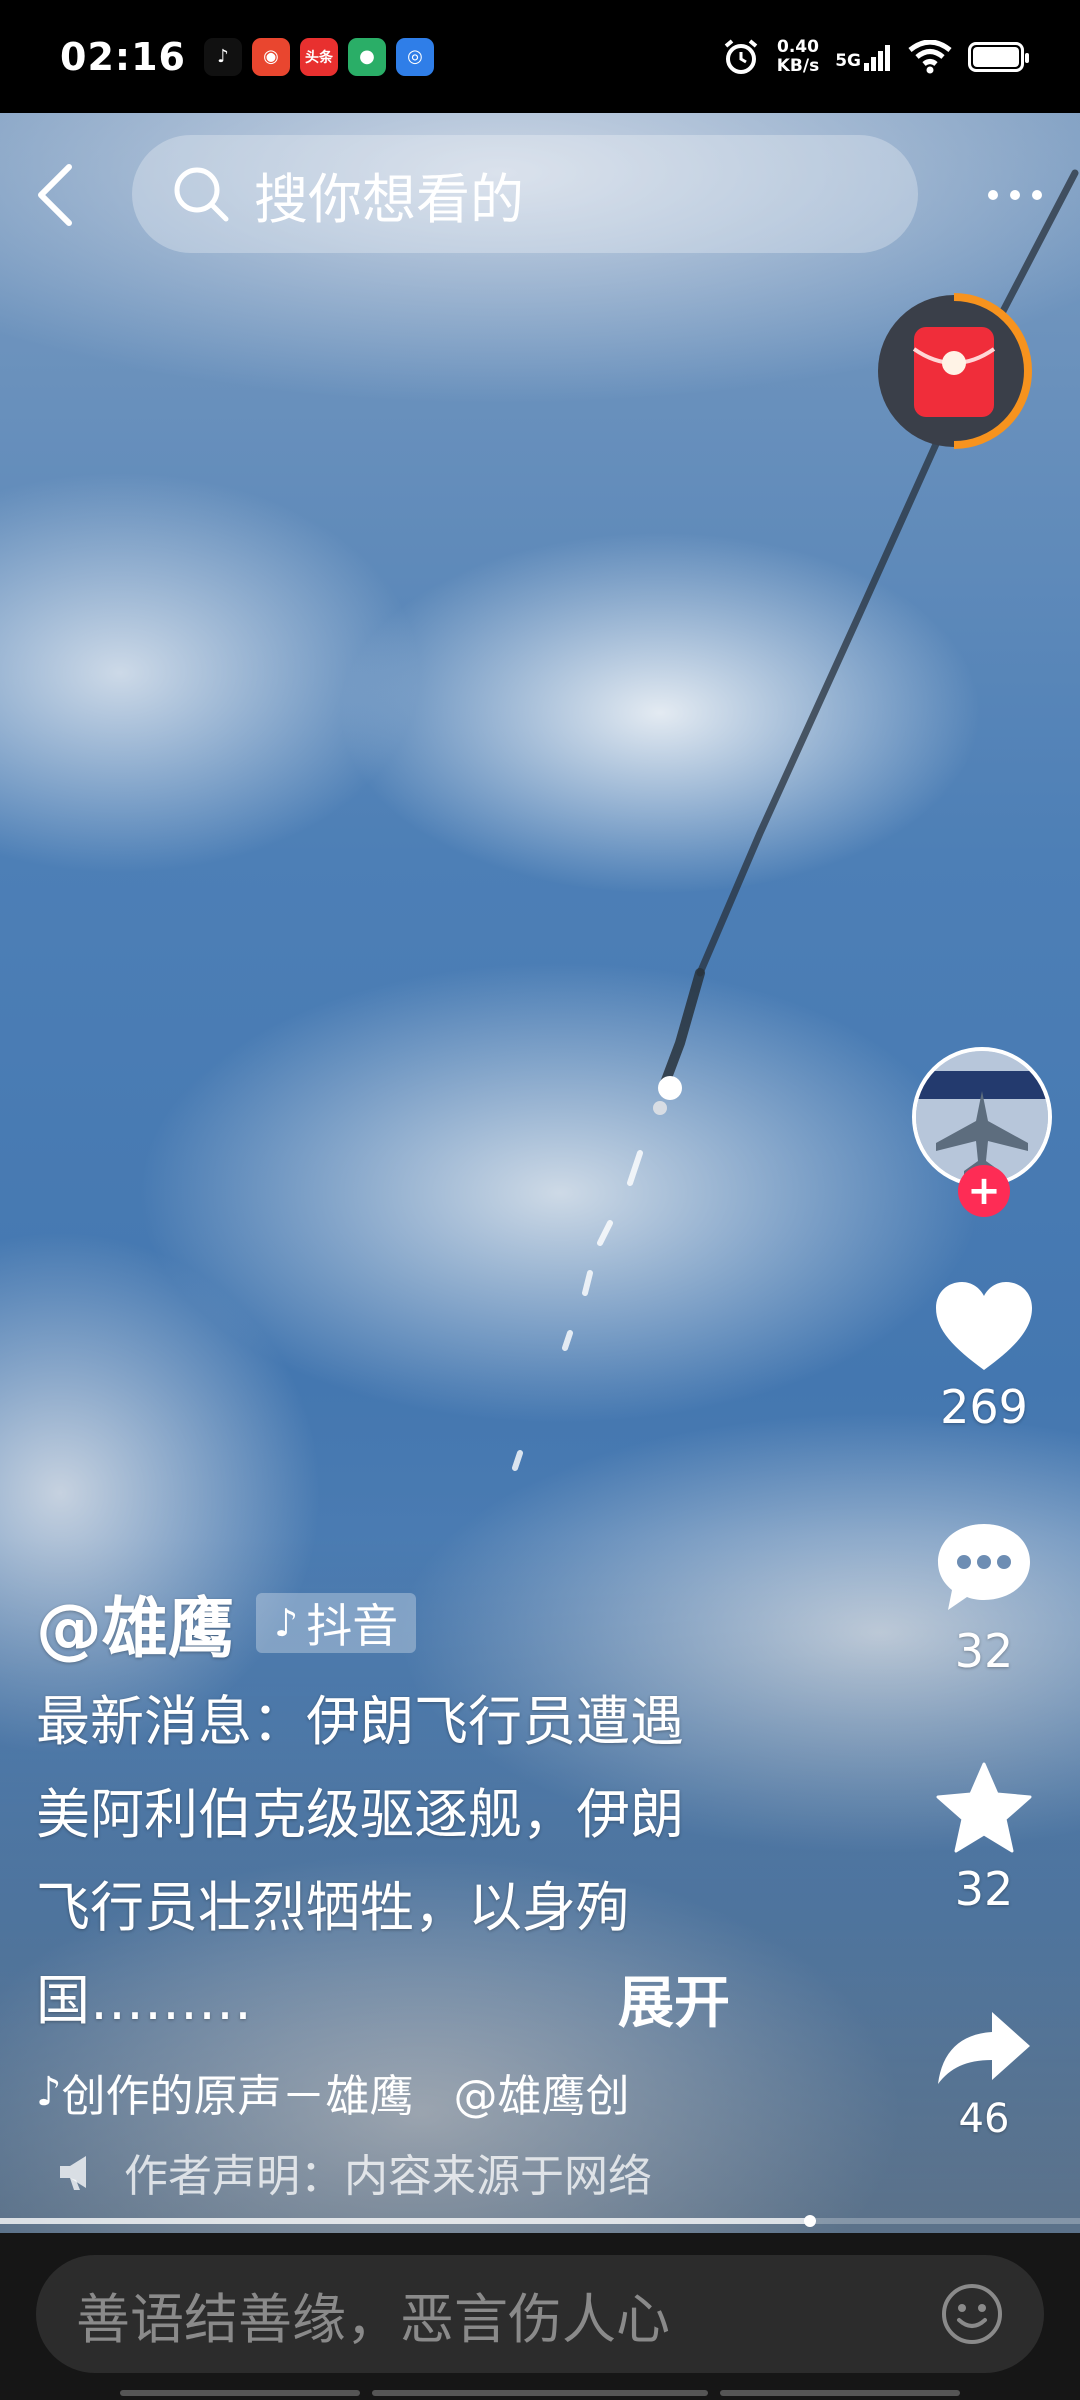 The height and width of the screenshot is (2400, 1080). What do you see at coordinates (984, 1567) in the screenshot?
I see `comment-icon` at bounding box center [984, 1567].